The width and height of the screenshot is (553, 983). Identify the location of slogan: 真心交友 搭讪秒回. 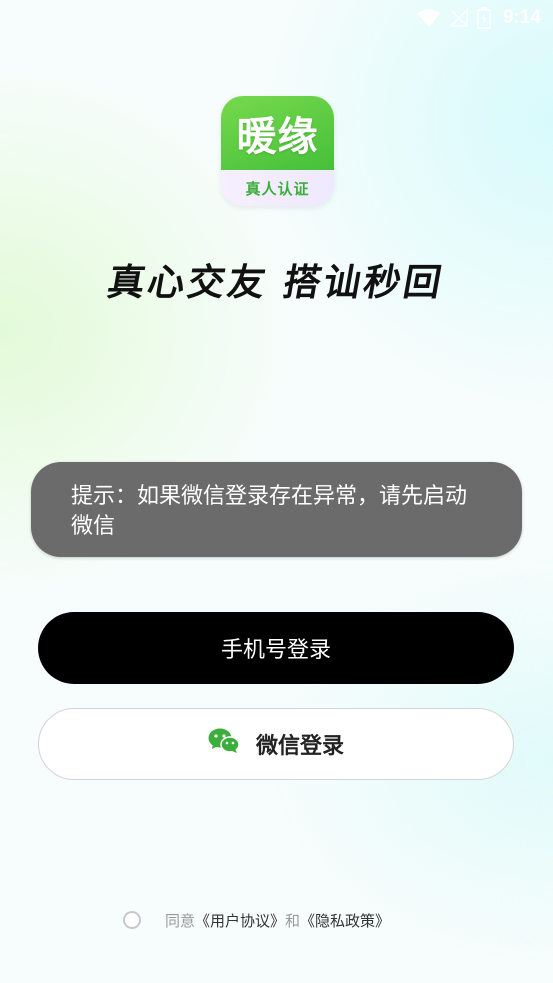
(276, 282).